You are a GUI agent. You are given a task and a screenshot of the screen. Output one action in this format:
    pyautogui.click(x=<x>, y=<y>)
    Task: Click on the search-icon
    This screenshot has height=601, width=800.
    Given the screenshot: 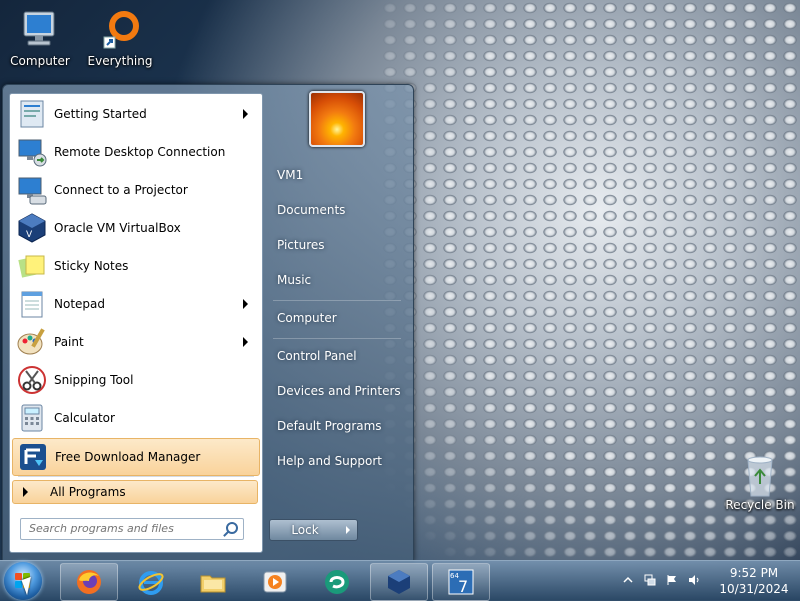 What is the action you would take?
    pyautogui.click(x=232, y=528)
    